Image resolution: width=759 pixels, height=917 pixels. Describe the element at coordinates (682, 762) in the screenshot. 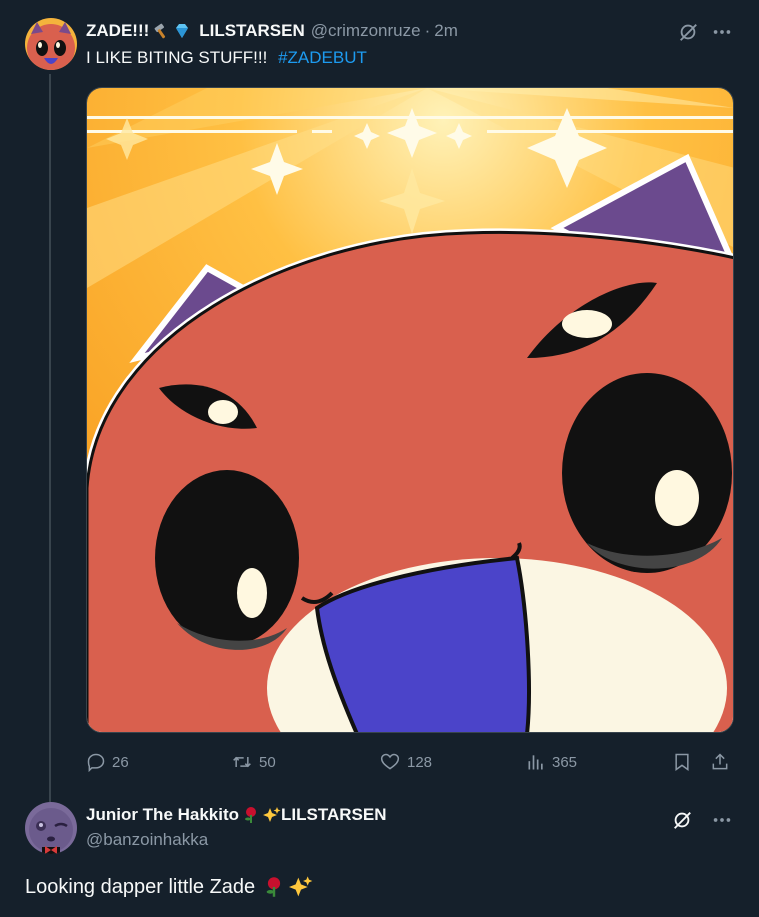

I see `bookmark-icon` at that location.